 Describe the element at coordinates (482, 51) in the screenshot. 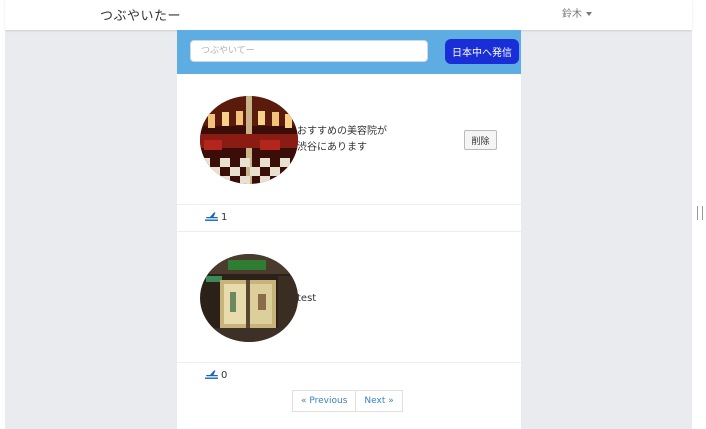

I see `submit-tweet-button: 日本中へ発信` at that location.